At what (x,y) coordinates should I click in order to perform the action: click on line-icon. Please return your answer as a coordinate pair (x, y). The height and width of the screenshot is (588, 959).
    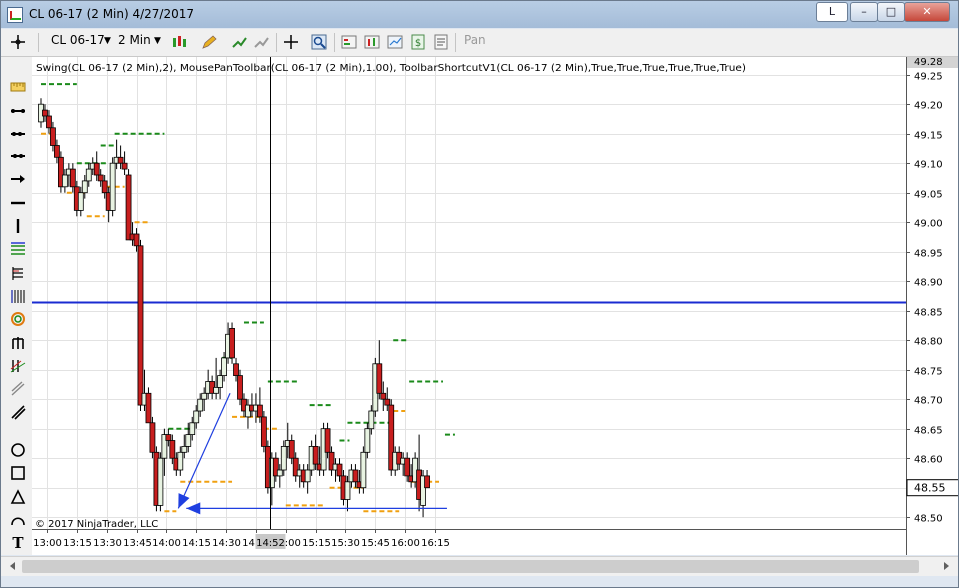
    Looking at the image, I should click on (18, 111).